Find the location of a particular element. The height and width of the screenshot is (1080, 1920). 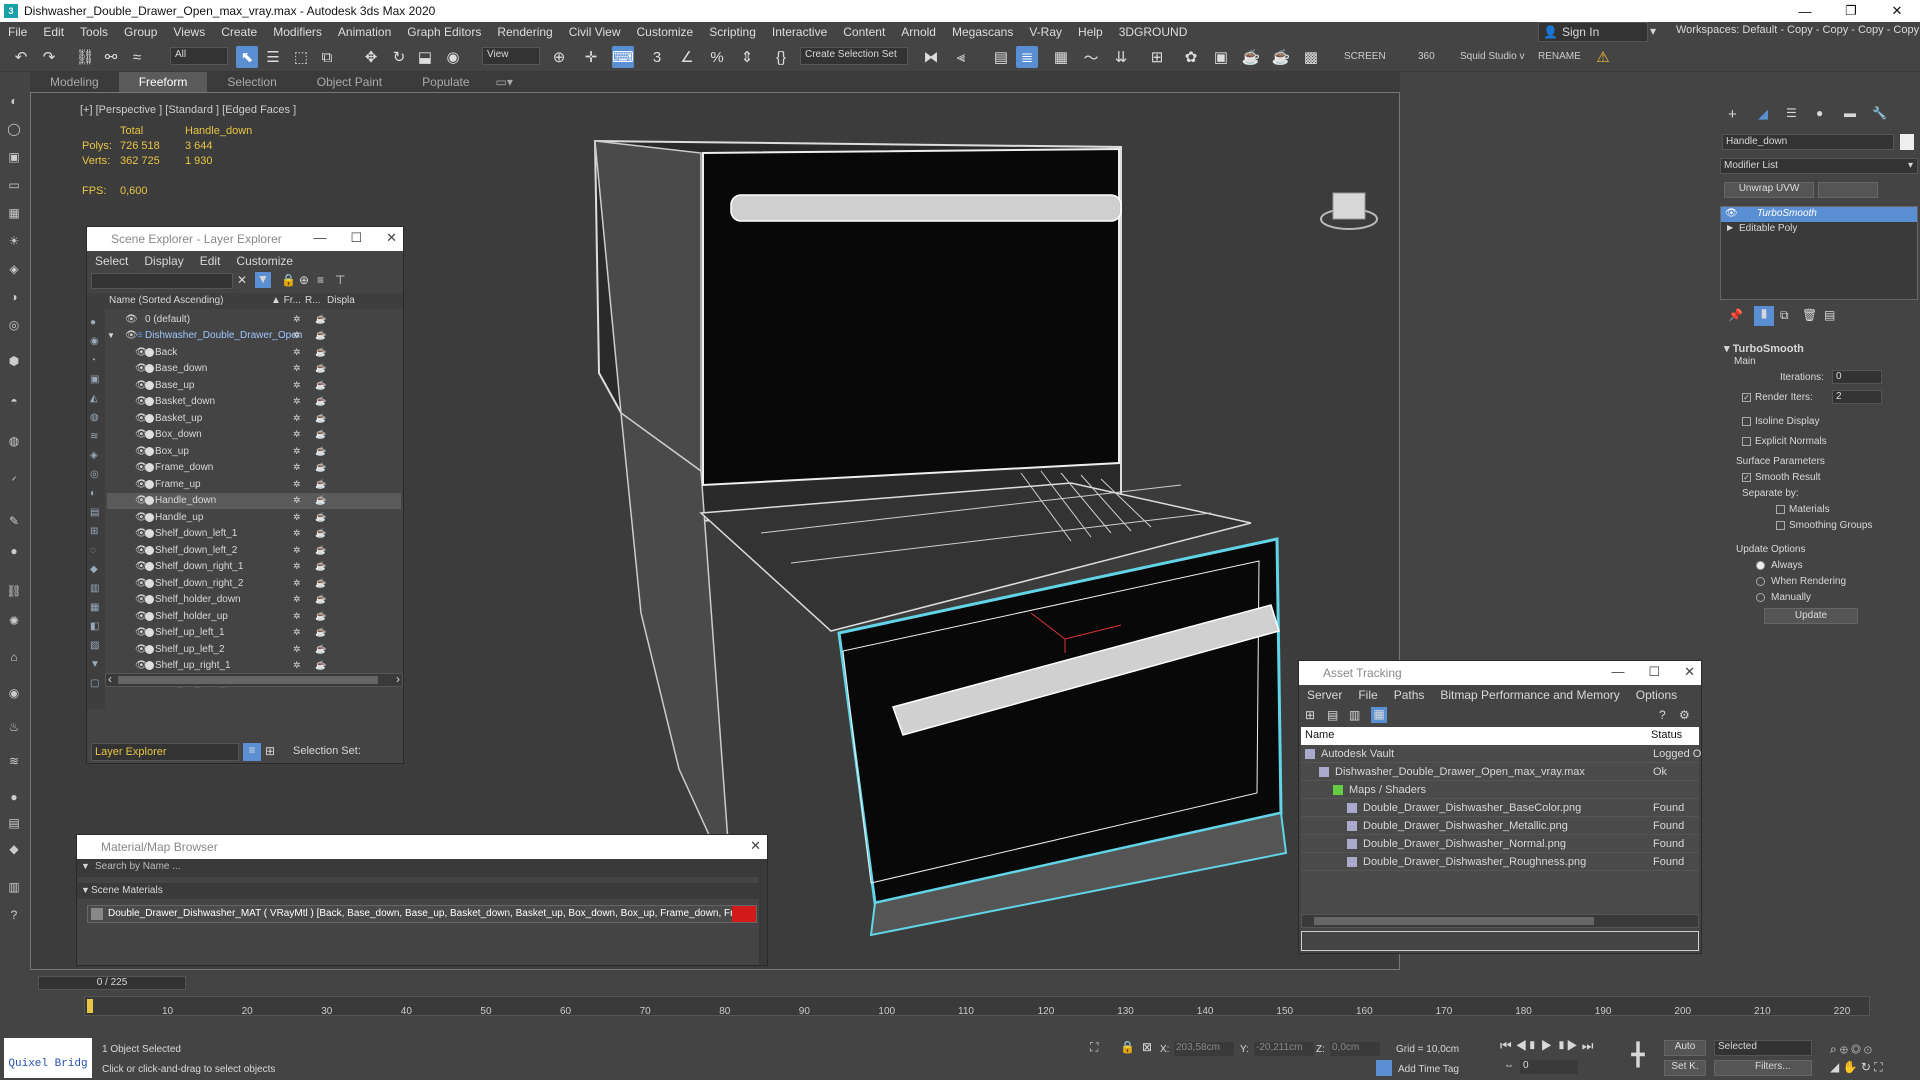

options-icon: ⚙ is located at coordinates (1684, 715).